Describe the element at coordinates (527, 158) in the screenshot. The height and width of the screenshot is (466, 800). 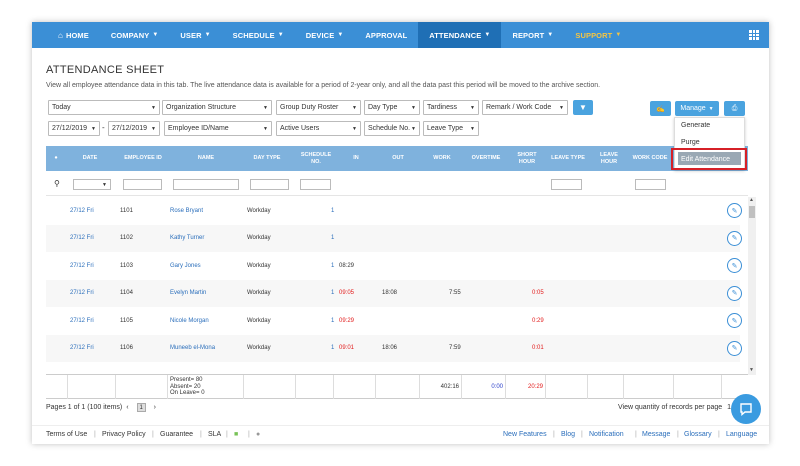
I see `col-short-hour: SHORT HOUR` at that location.